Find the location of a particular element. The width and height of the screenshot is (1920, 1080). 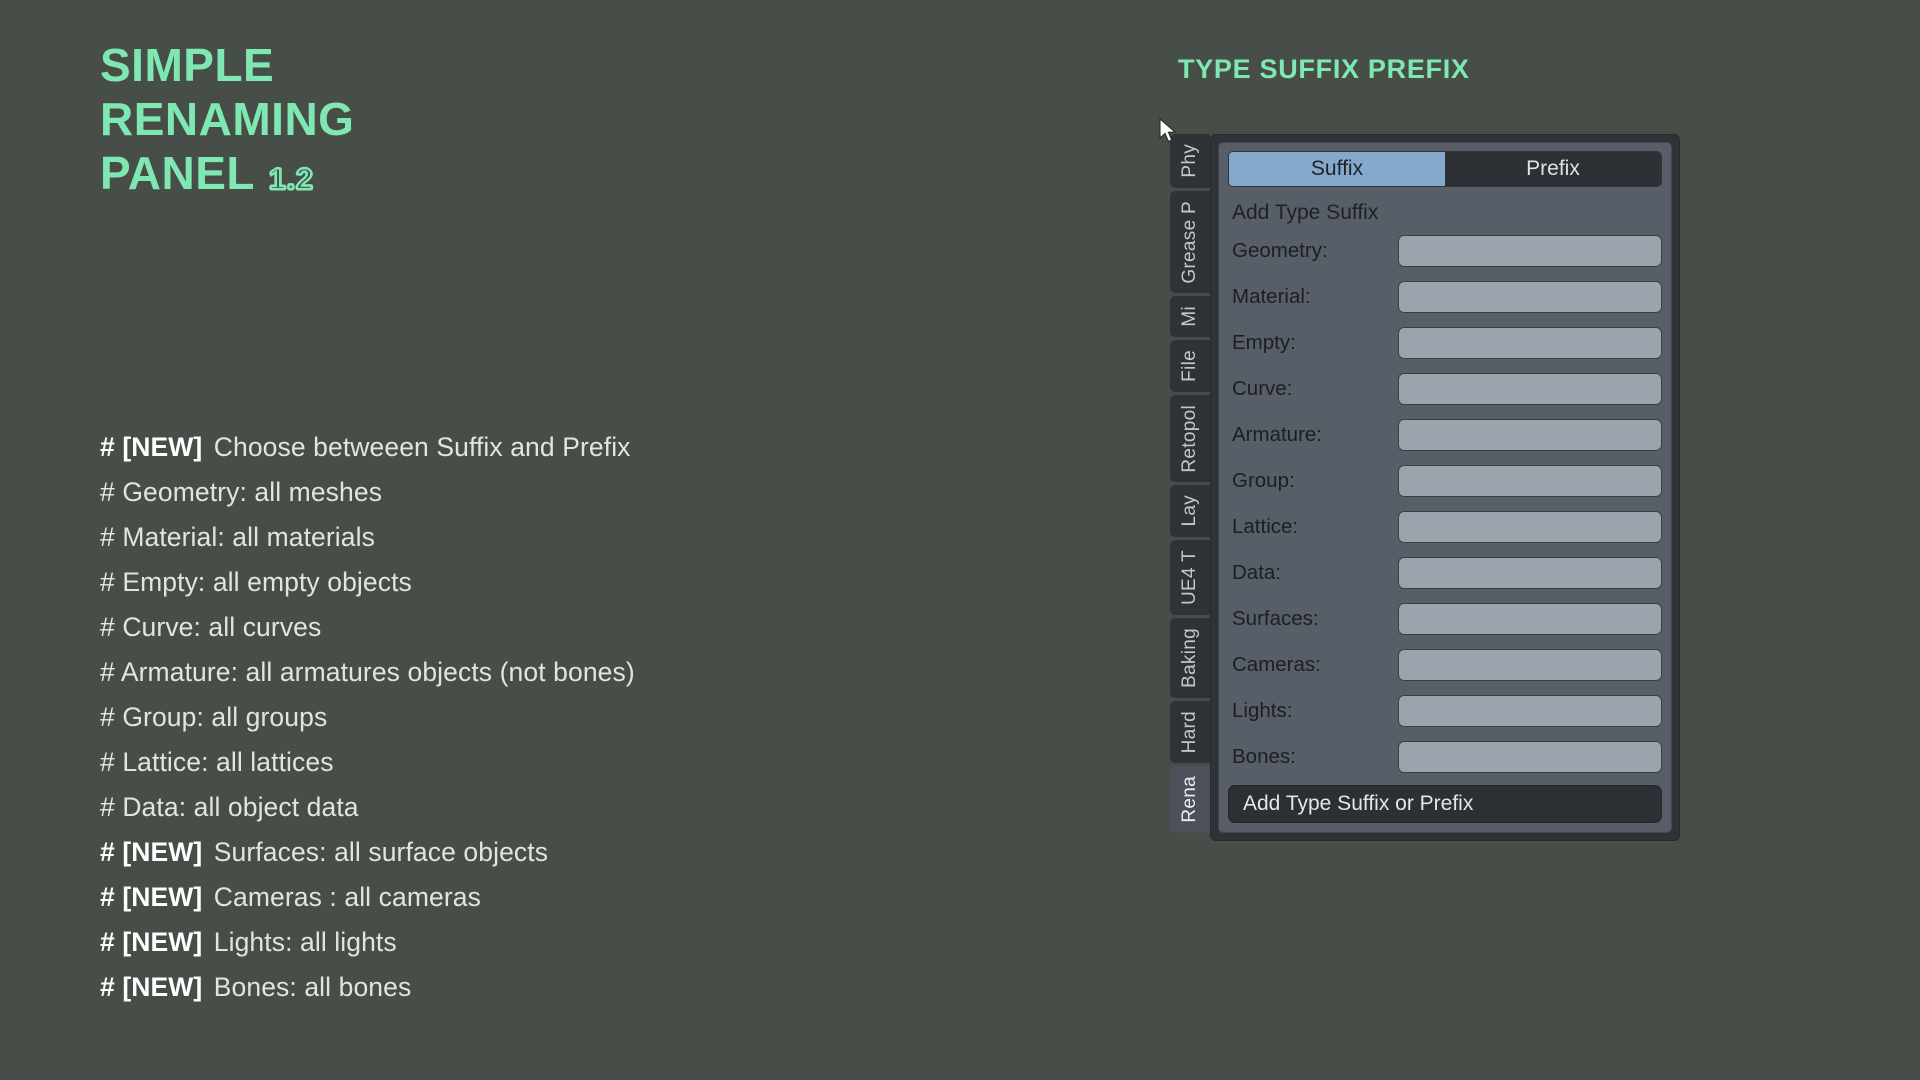

feature-text: Material: all materials is located at coordinates (248, 537).